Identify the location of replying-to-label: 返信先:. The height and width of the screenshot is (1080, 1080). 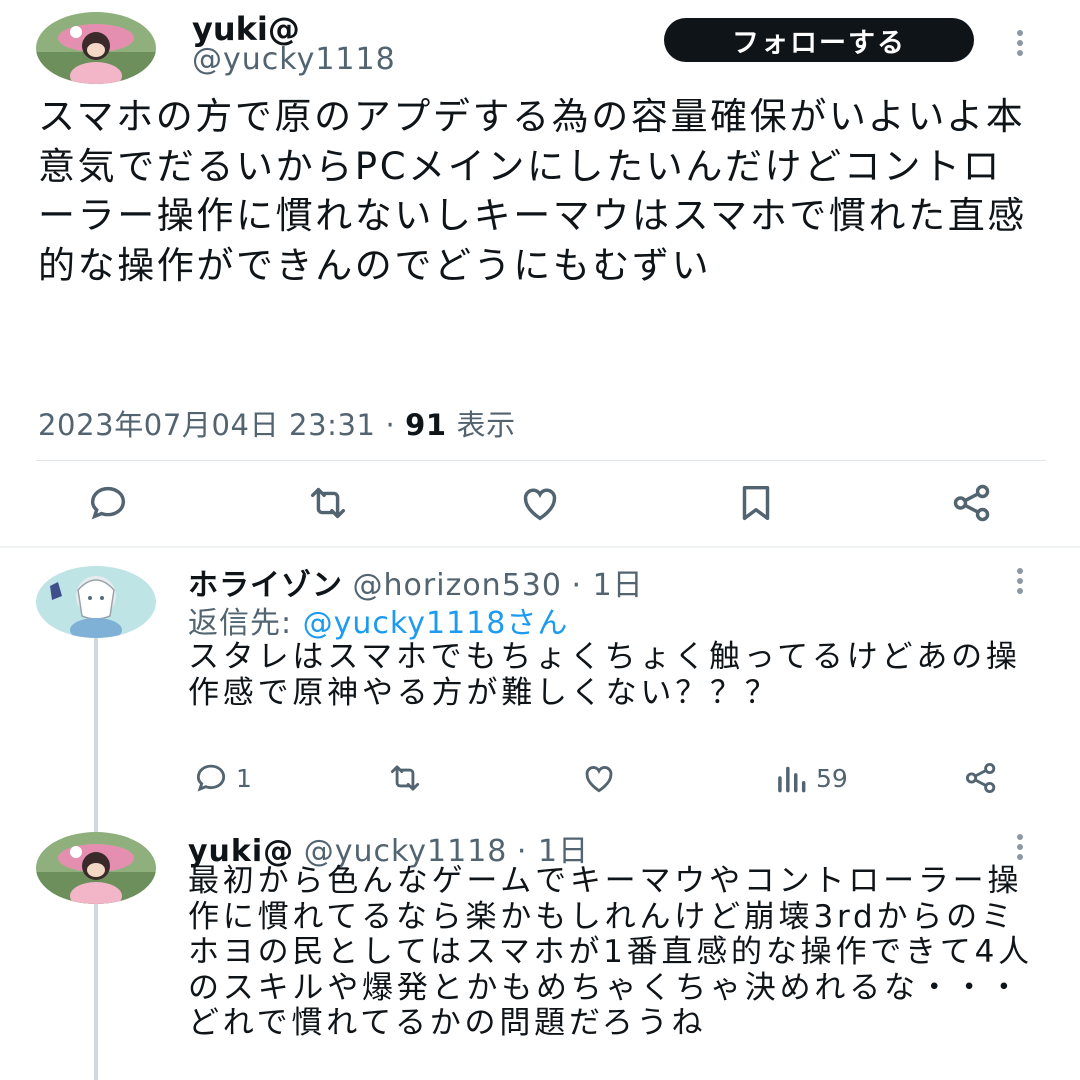
(240, 623).